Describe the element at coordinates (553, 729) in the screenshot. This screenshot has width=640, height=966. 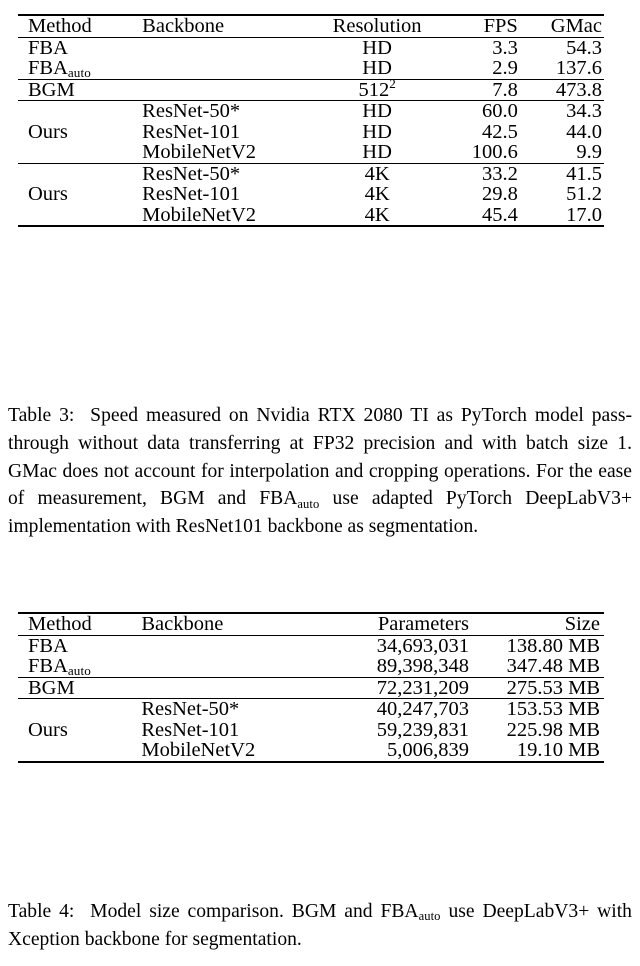
I see `cell-size: 225.98 MB` at that location.